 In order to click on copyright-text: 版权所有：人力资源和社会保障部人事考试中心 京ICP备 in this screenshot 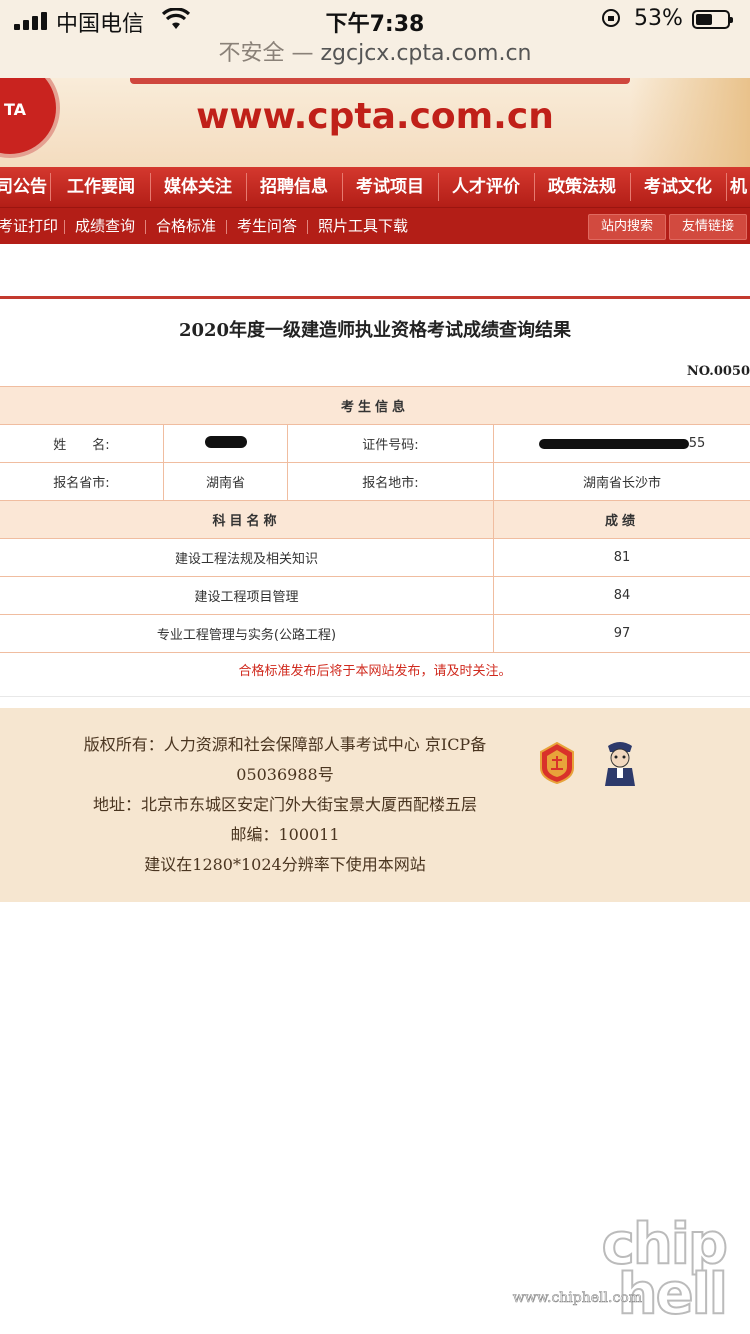, I will do `click(285, 744)`.